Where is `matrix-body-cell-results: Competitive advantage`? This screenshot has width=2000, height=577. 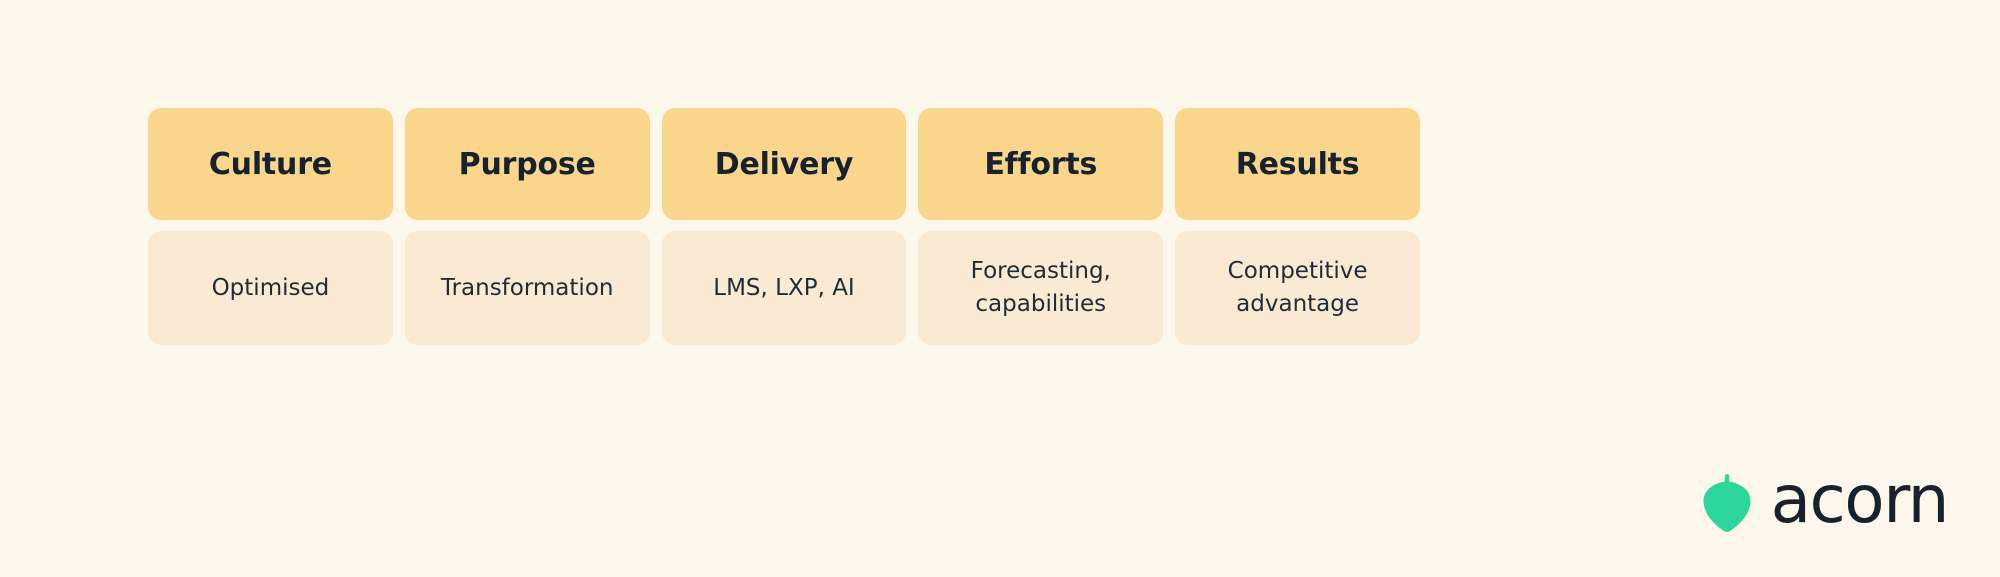
matrix-body-cell-results: Competitive advantage is located at coordinates (1297, 288).